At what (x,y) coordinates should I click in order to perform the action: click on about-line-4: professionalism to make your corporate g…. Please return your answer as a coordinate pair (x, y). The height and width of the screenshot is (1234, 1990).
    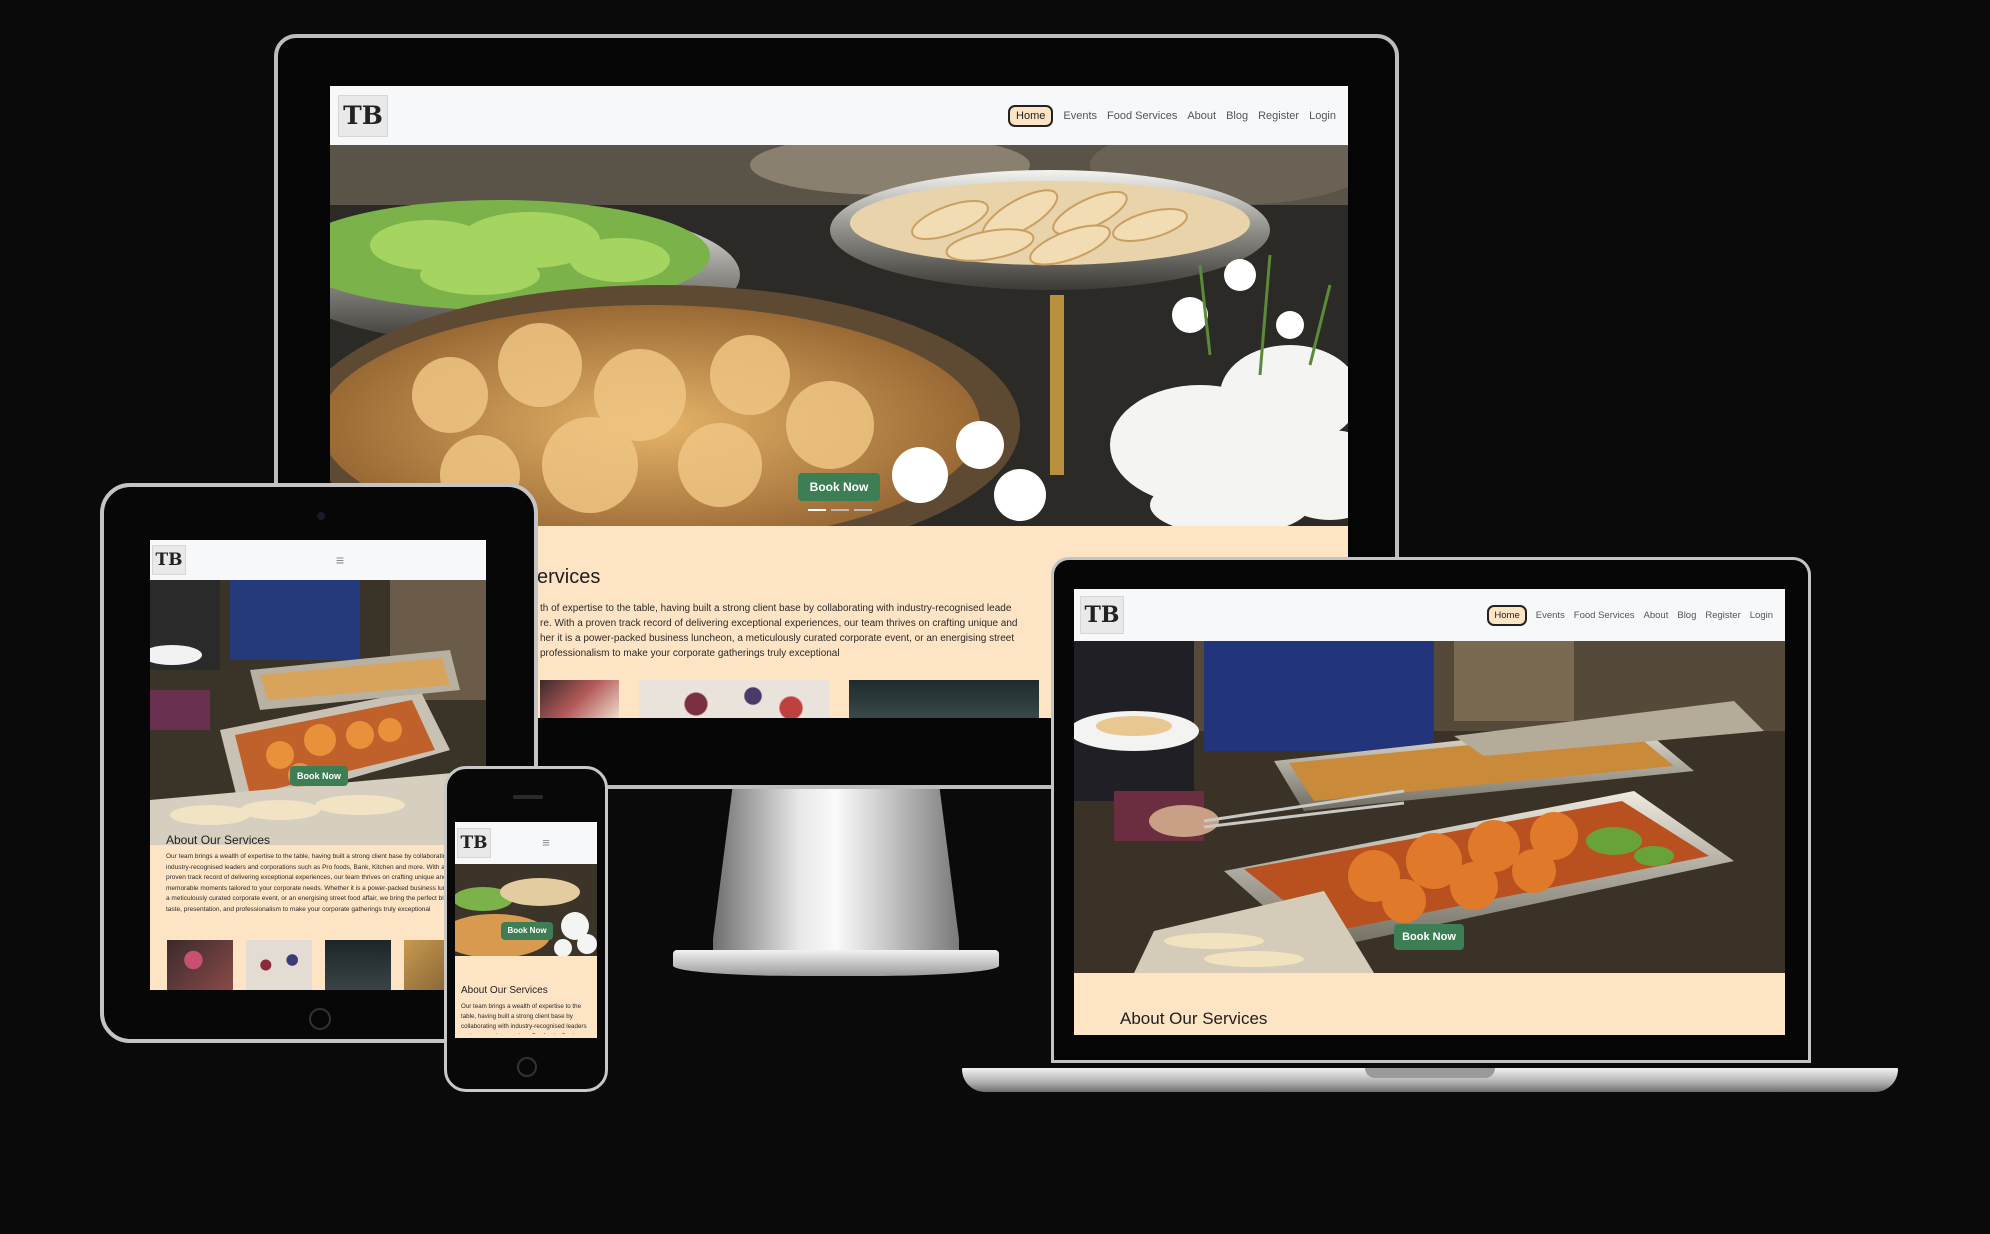
    Looking at the image, I should click on (690, 653).